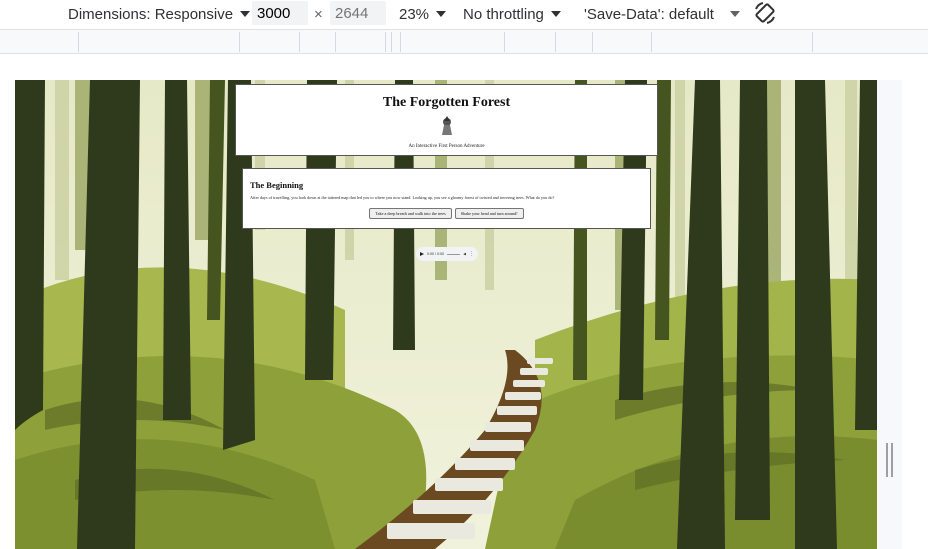  I want to click on page-subtitle: An Interactive First Person Adventure, so click(446, 146).